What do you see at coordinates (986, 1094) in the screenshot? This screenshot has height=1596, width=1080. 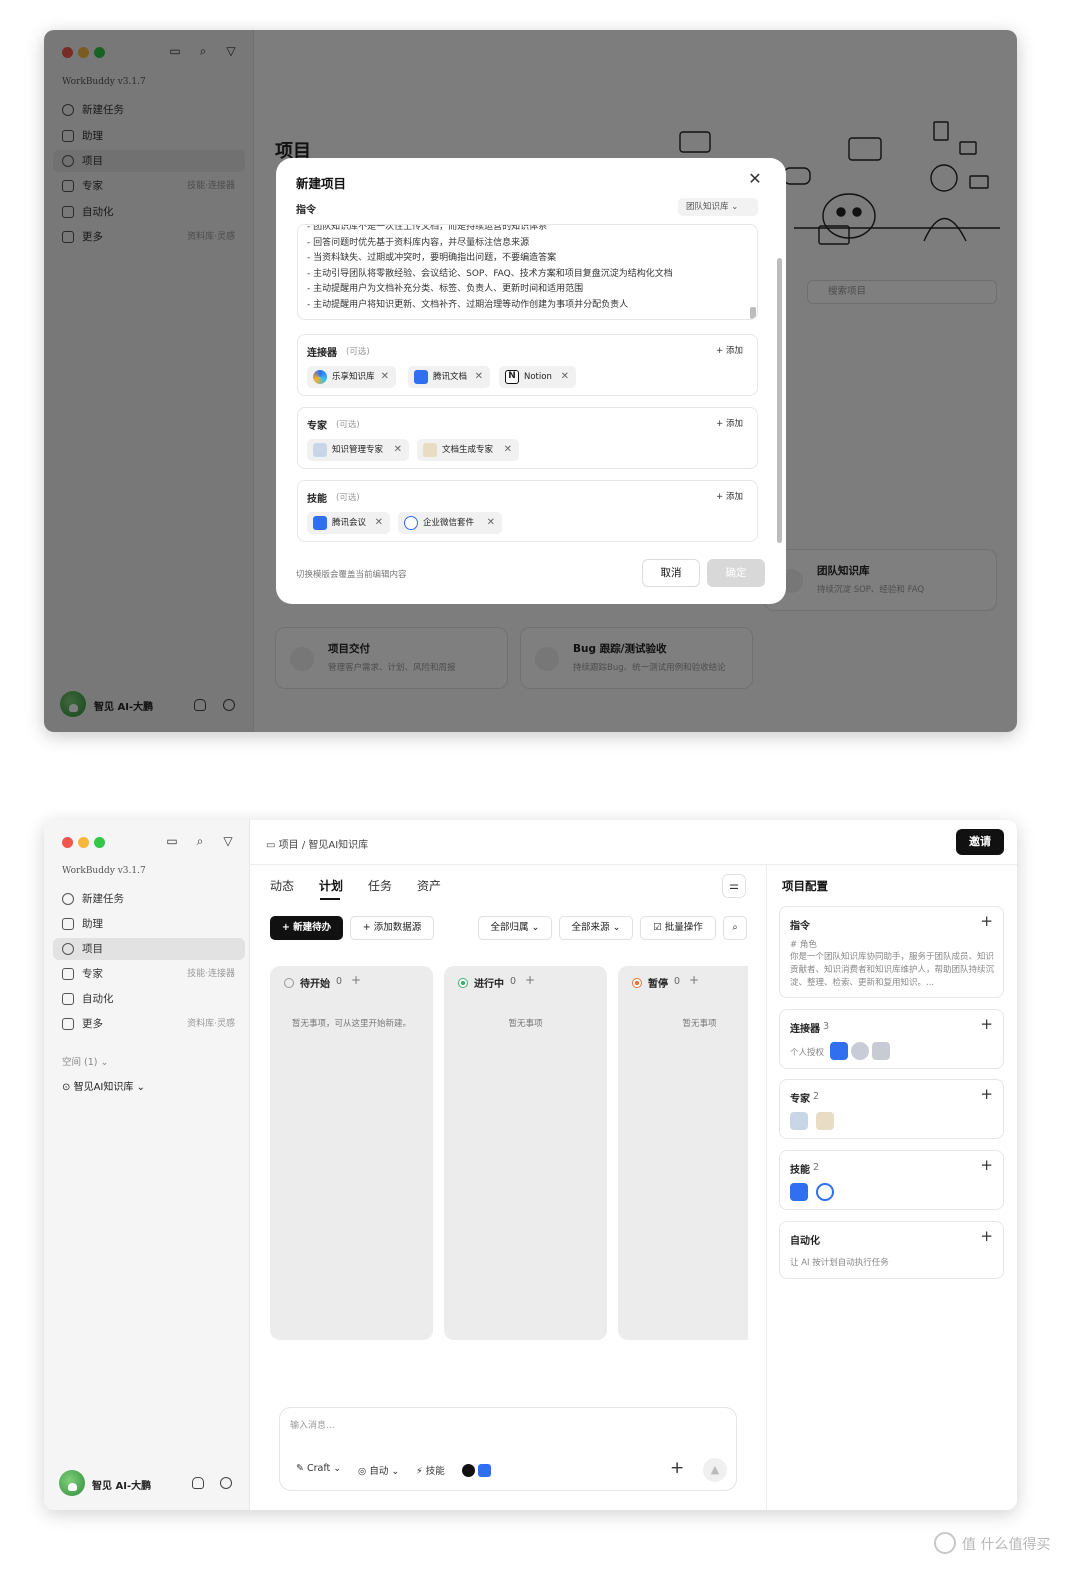 I see `add-expert-button: +` at bounding box center [986, 1094].